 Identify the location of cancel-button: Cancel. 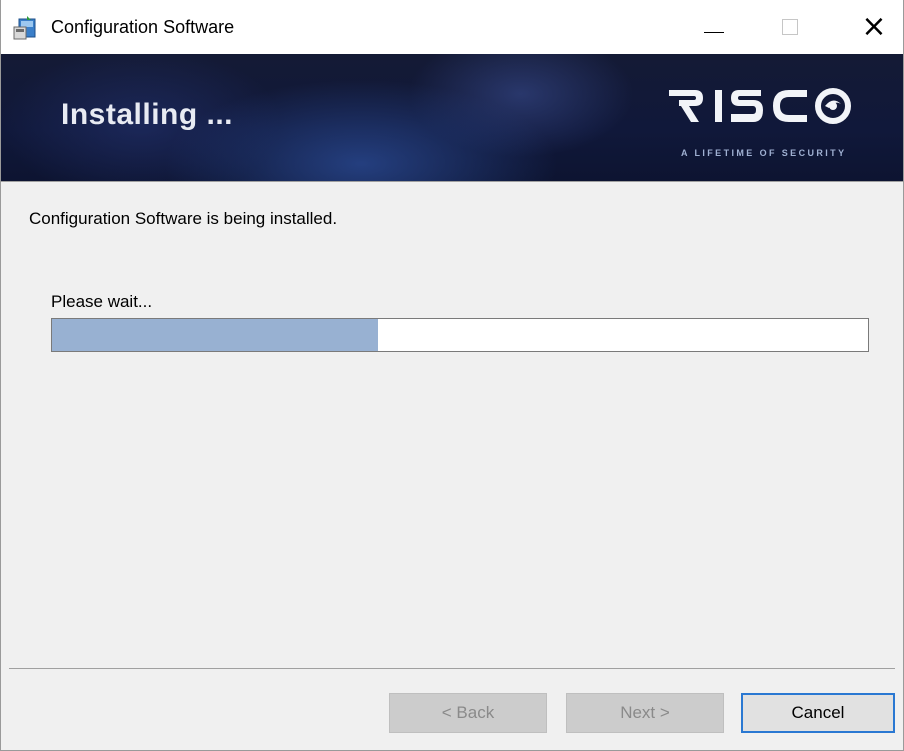
(818, 713).